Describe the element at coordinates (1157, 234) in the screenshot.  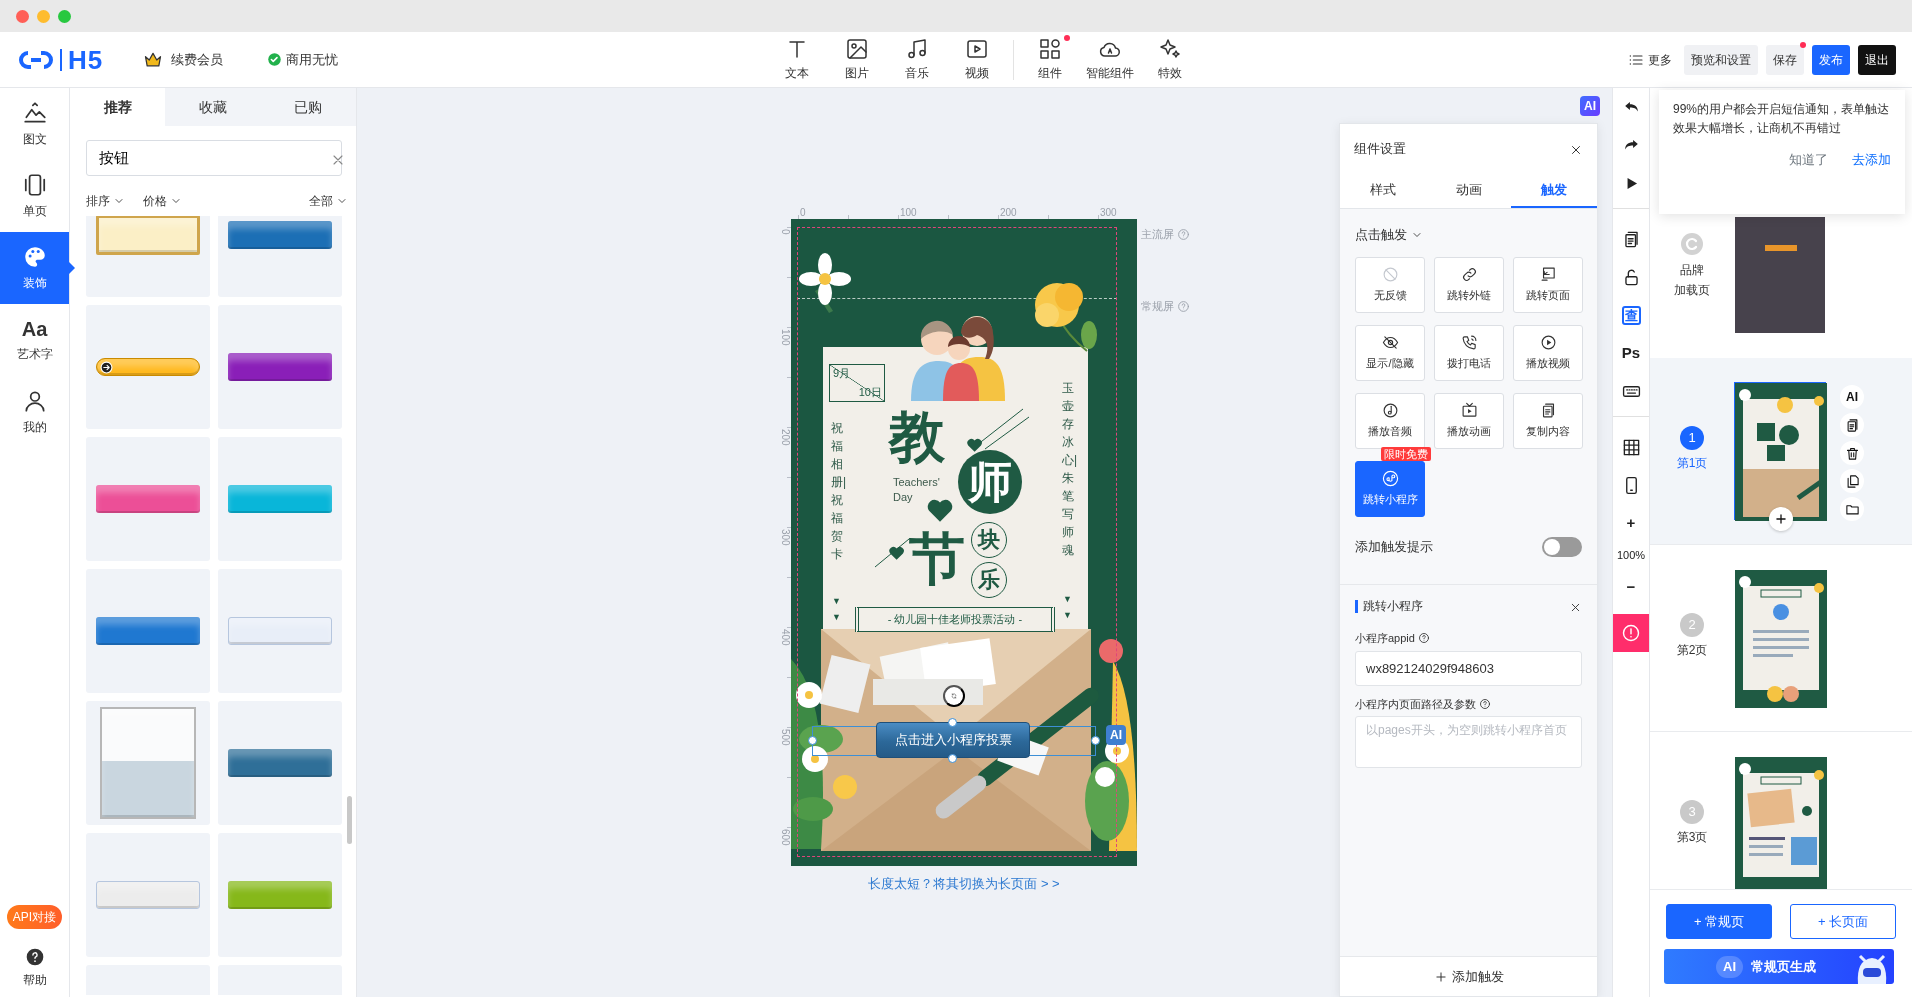
I see `guide-label: 主流屏` at that location.